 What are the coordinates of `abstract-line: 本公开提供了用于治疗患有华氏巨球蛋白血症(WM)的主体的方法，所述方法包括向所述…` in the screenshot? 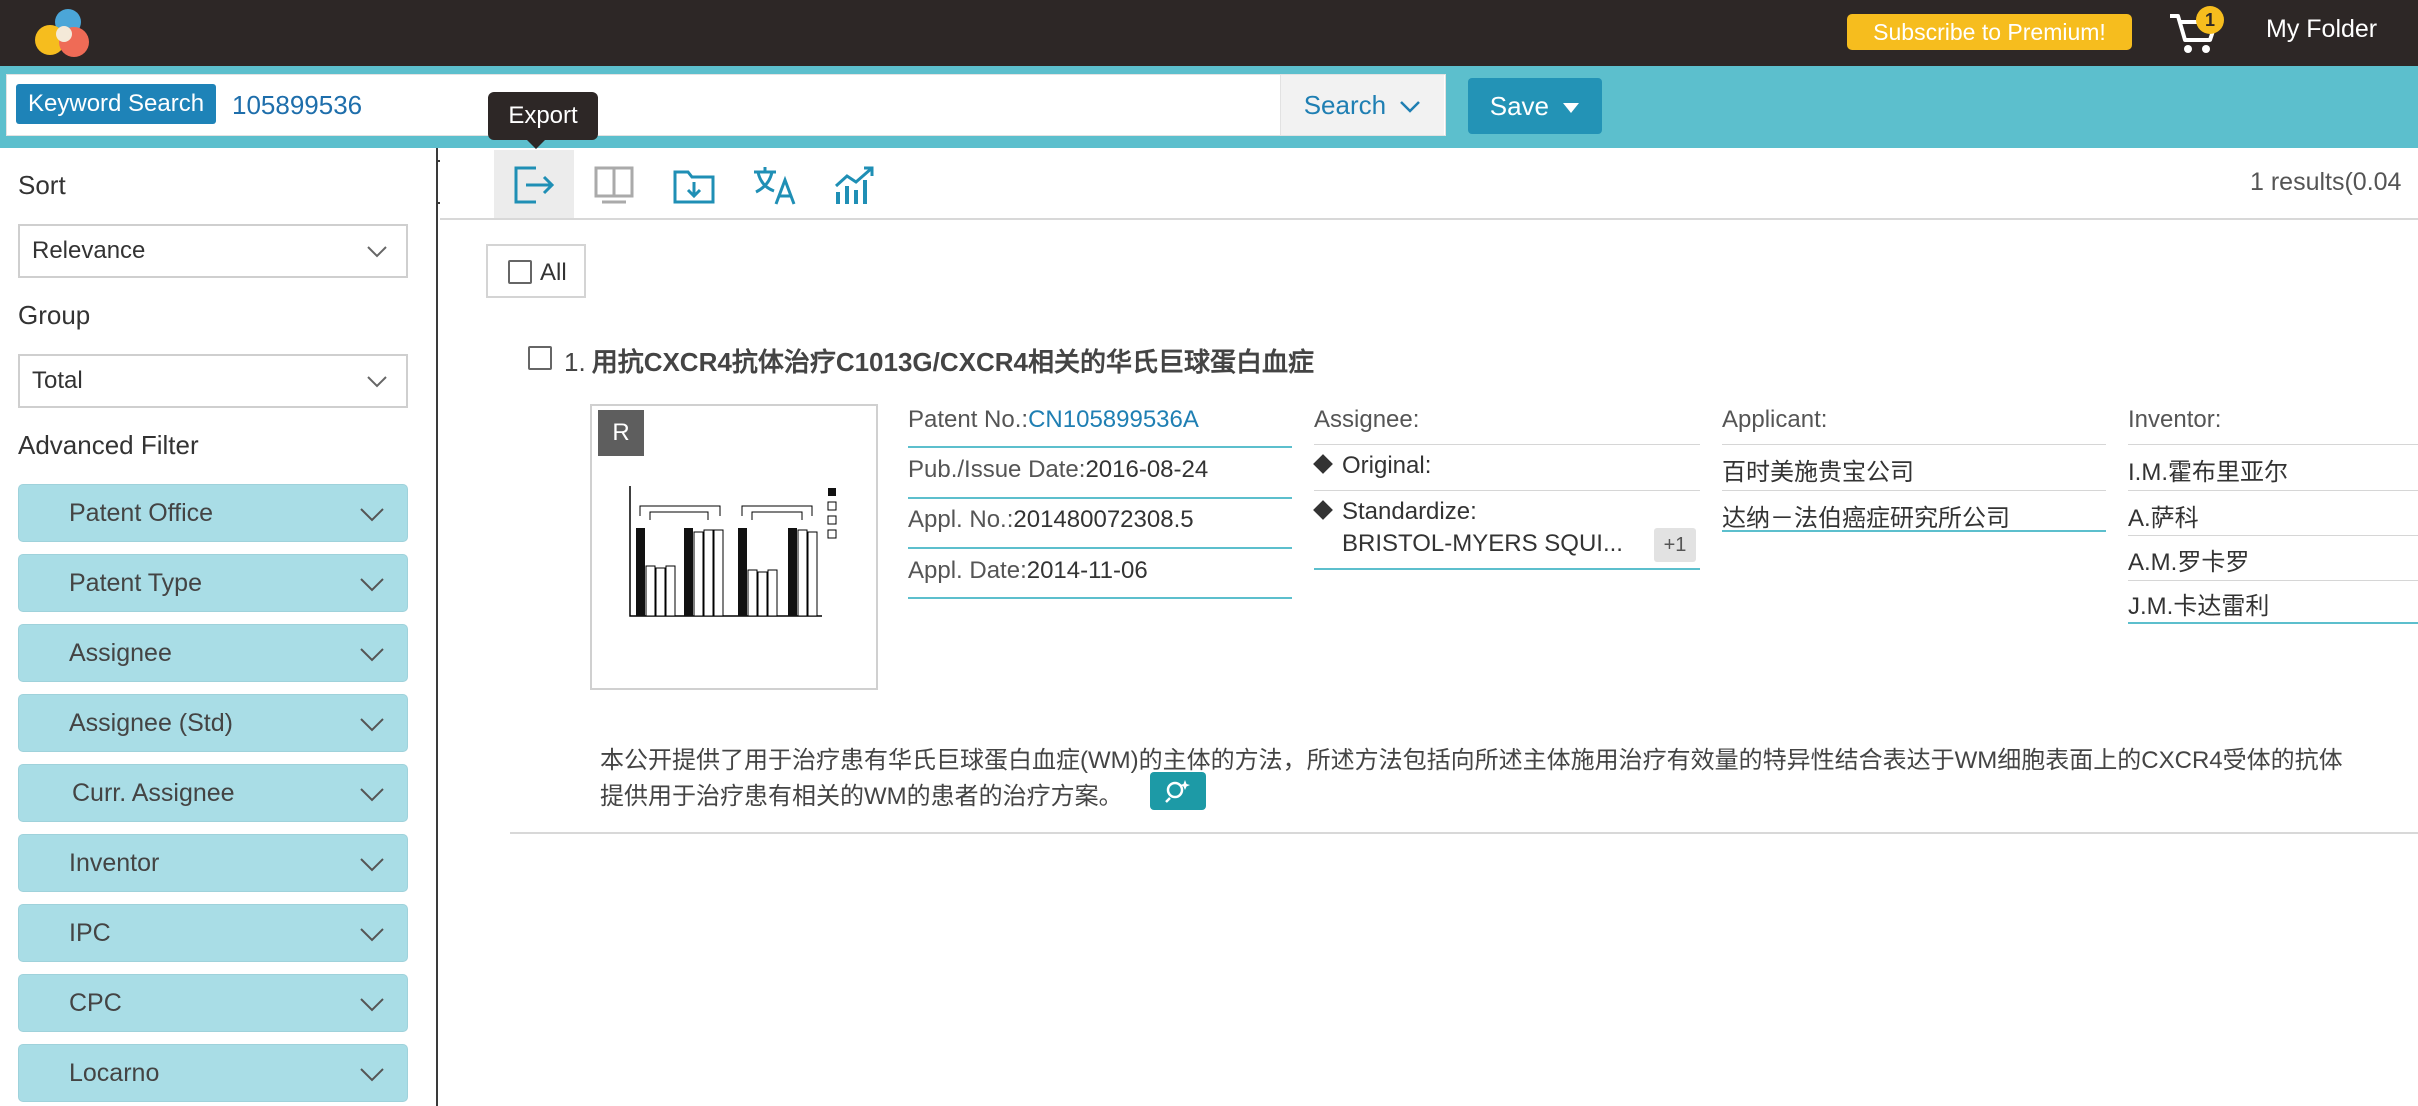 It's located at (1471, 760).